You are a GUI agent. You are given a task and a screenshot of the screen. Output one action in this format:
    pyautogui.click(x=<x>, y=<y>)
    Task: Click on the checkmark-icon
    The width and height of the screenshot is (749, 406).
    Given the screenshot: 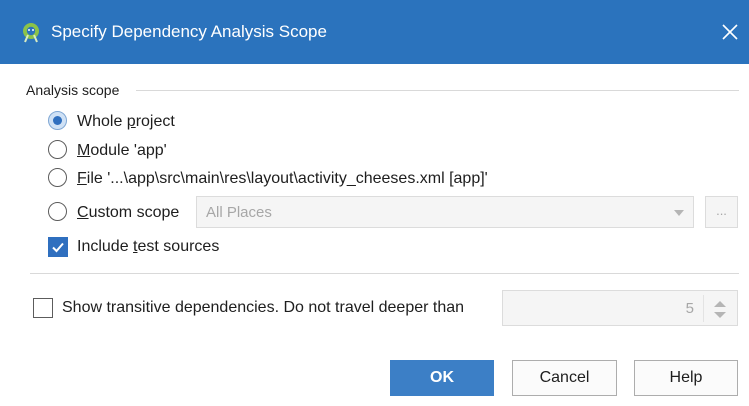 What is the action you would take?
    pyautogui.click(x=58, y=247)
    